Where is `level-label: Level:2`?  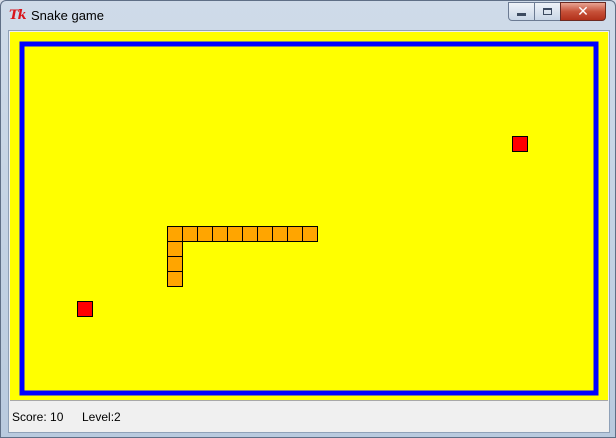
level-label: Level:2 is located at coordinates (101, 417).